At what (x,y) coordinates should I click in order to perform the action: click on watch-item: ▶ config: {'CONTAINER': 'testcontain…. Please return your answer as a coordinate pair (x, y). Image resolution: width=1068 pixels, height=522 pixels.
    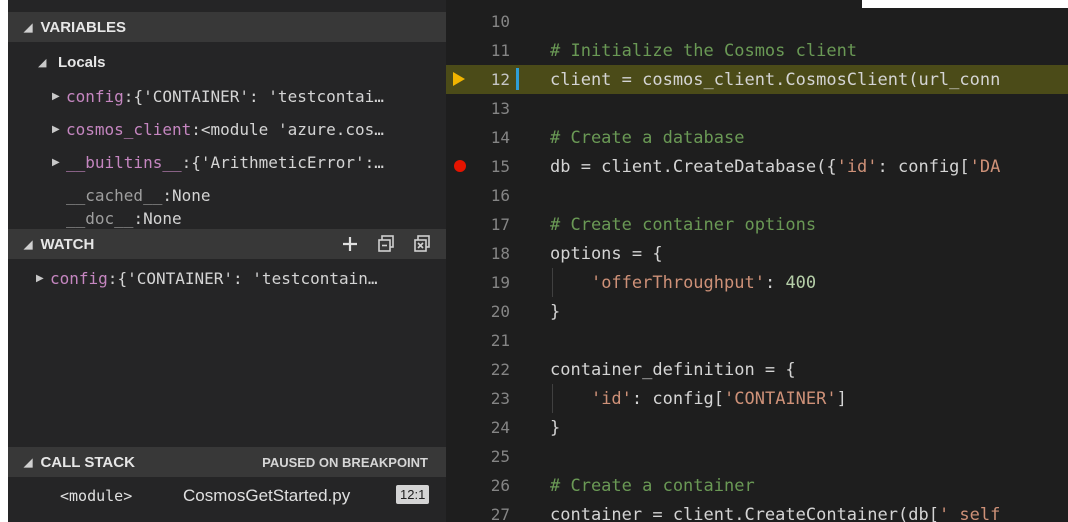
    Looking at the image, I should click on (227, 278).